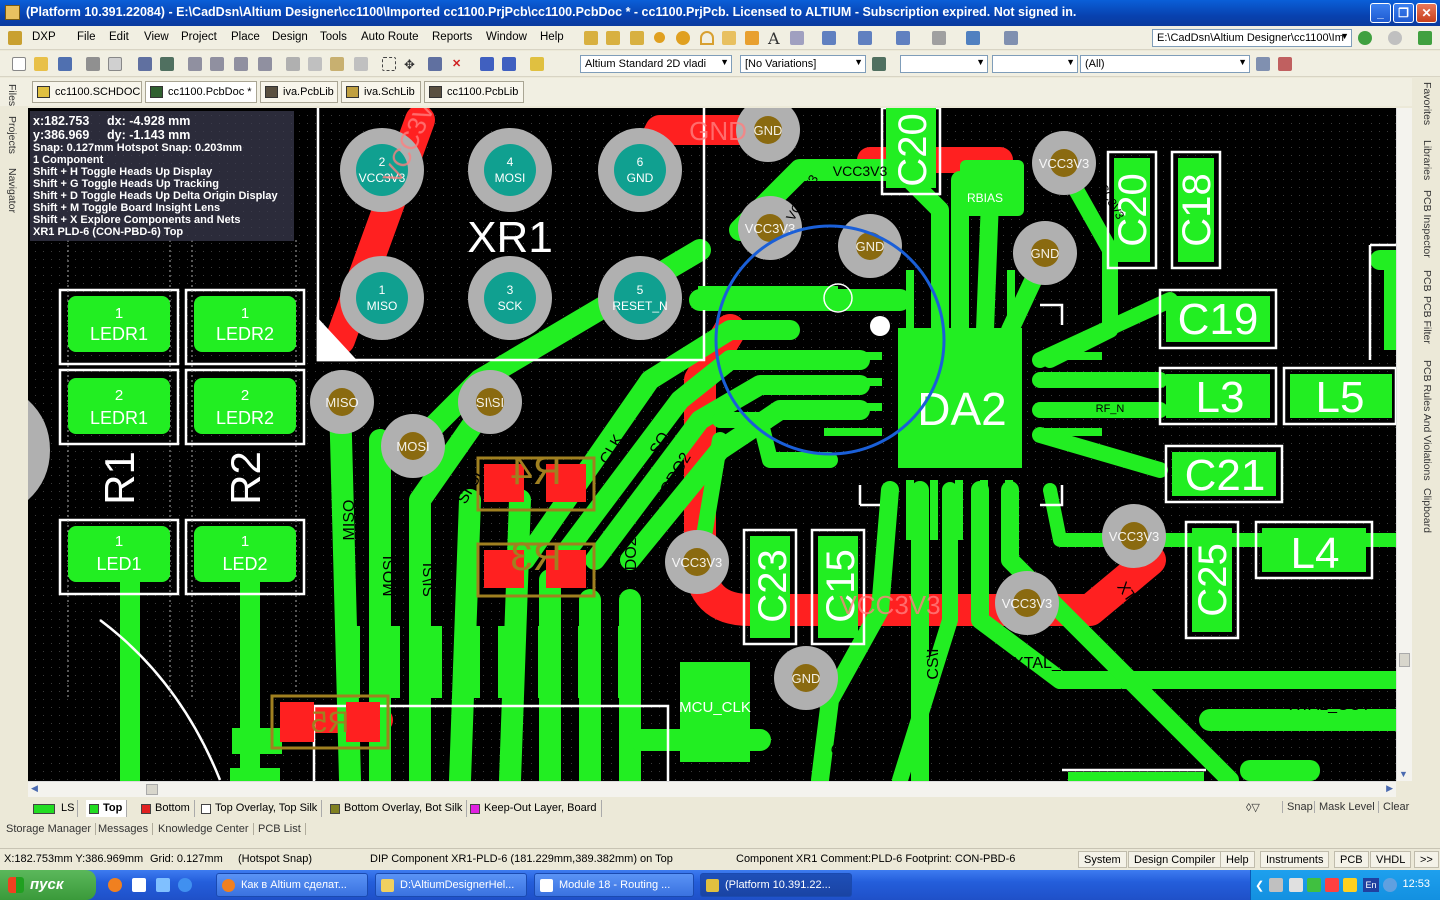 This screenshot has width=1440, height=900. I want to click on zoom-selected-icon, so click(241, 64).